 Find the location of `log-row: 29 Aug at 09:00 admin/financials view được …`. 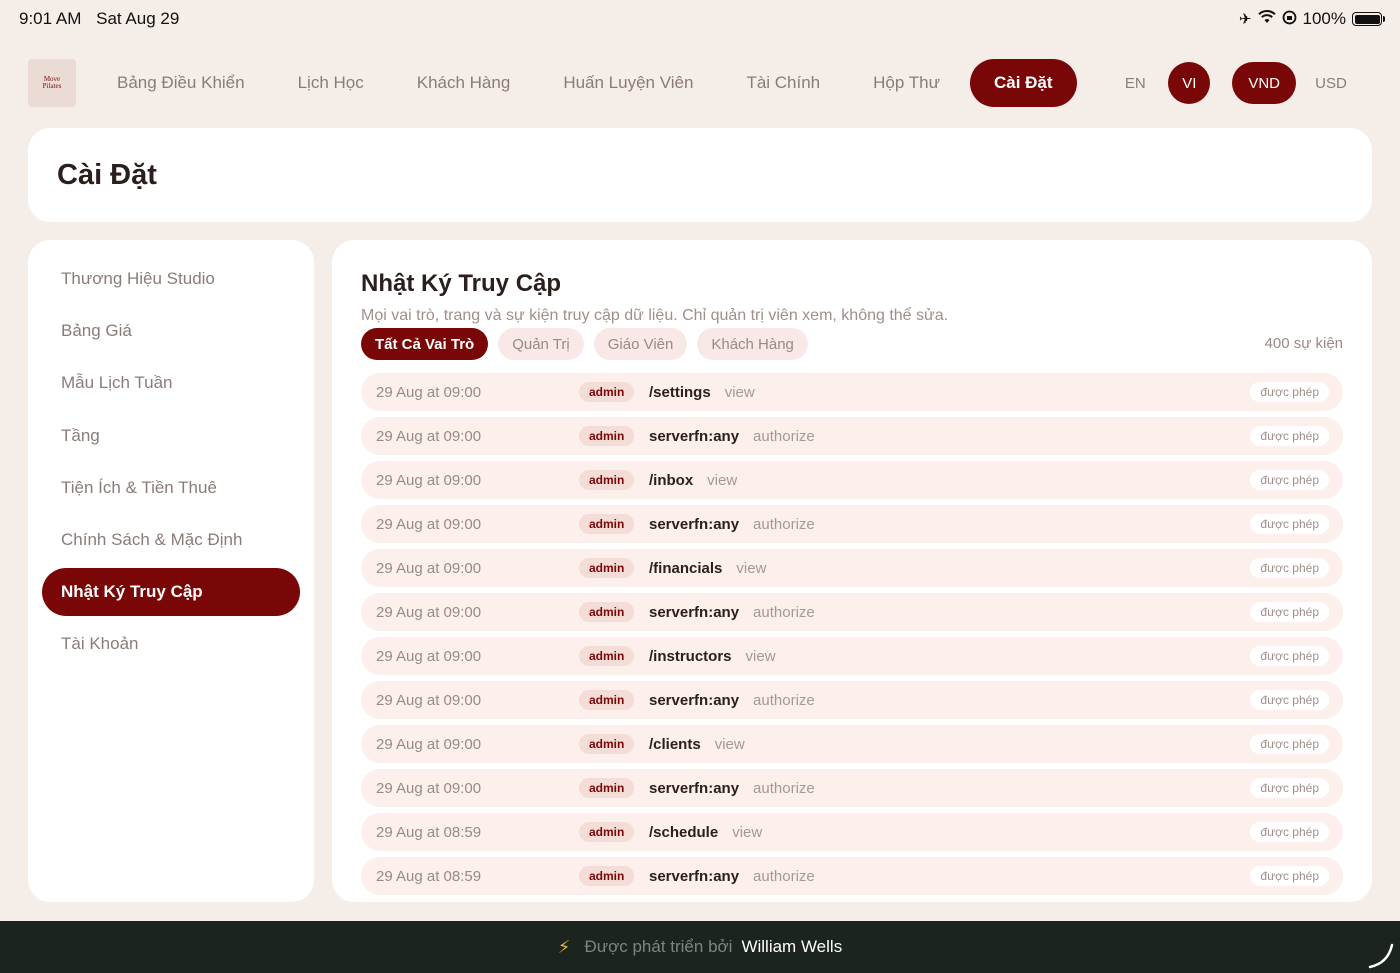

log-row: 29 Aug at 09:00 admin/financials view được … is located at coordinates (852, 568).